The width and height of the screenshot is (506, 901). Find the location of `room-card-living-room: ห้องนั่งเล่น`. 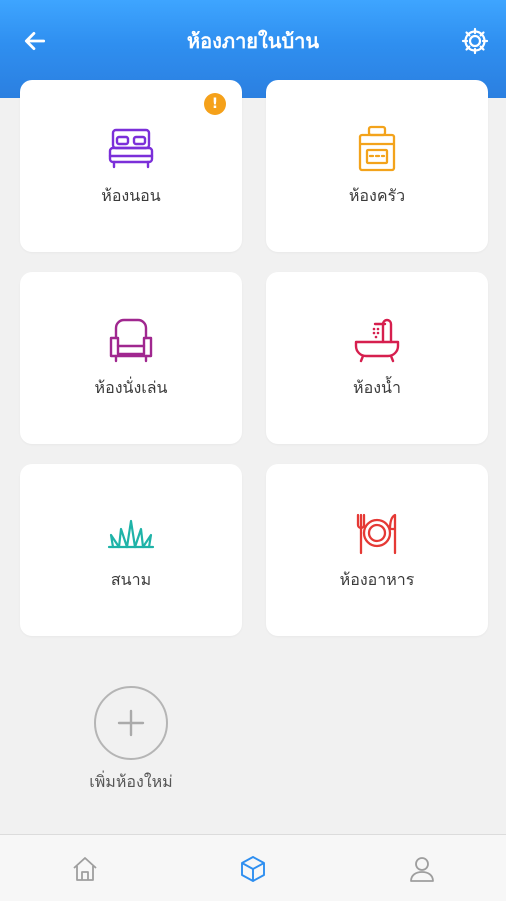

room-card-living-room: ห้องนั่งเล่น is located at coordinates (131, 358).